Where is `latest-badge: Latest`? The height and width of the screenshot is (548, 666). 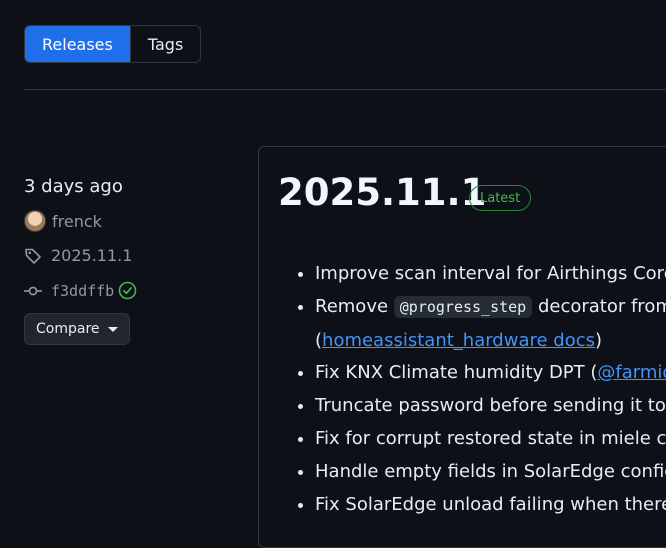
latest-badge: Latest is located at coordinates (500, 198).